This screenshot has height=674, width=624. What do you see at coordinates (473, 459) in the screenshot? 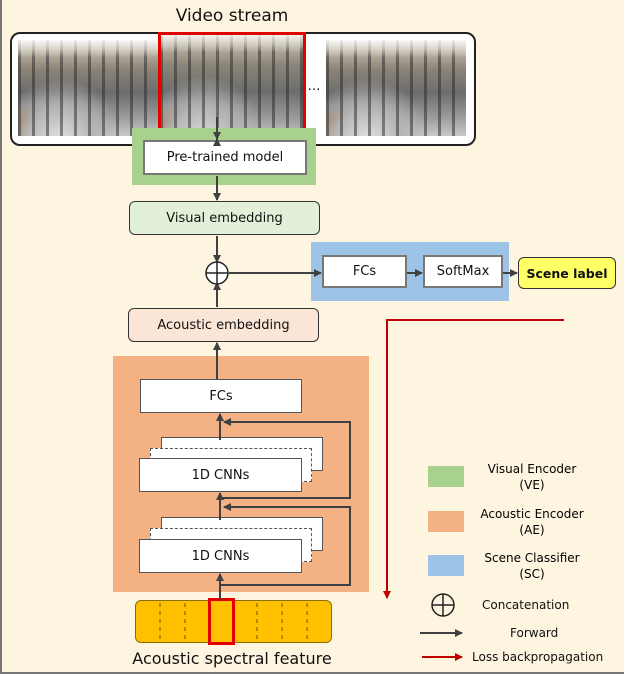
I see `backprop-arrow` at bounding box center [473, 459].